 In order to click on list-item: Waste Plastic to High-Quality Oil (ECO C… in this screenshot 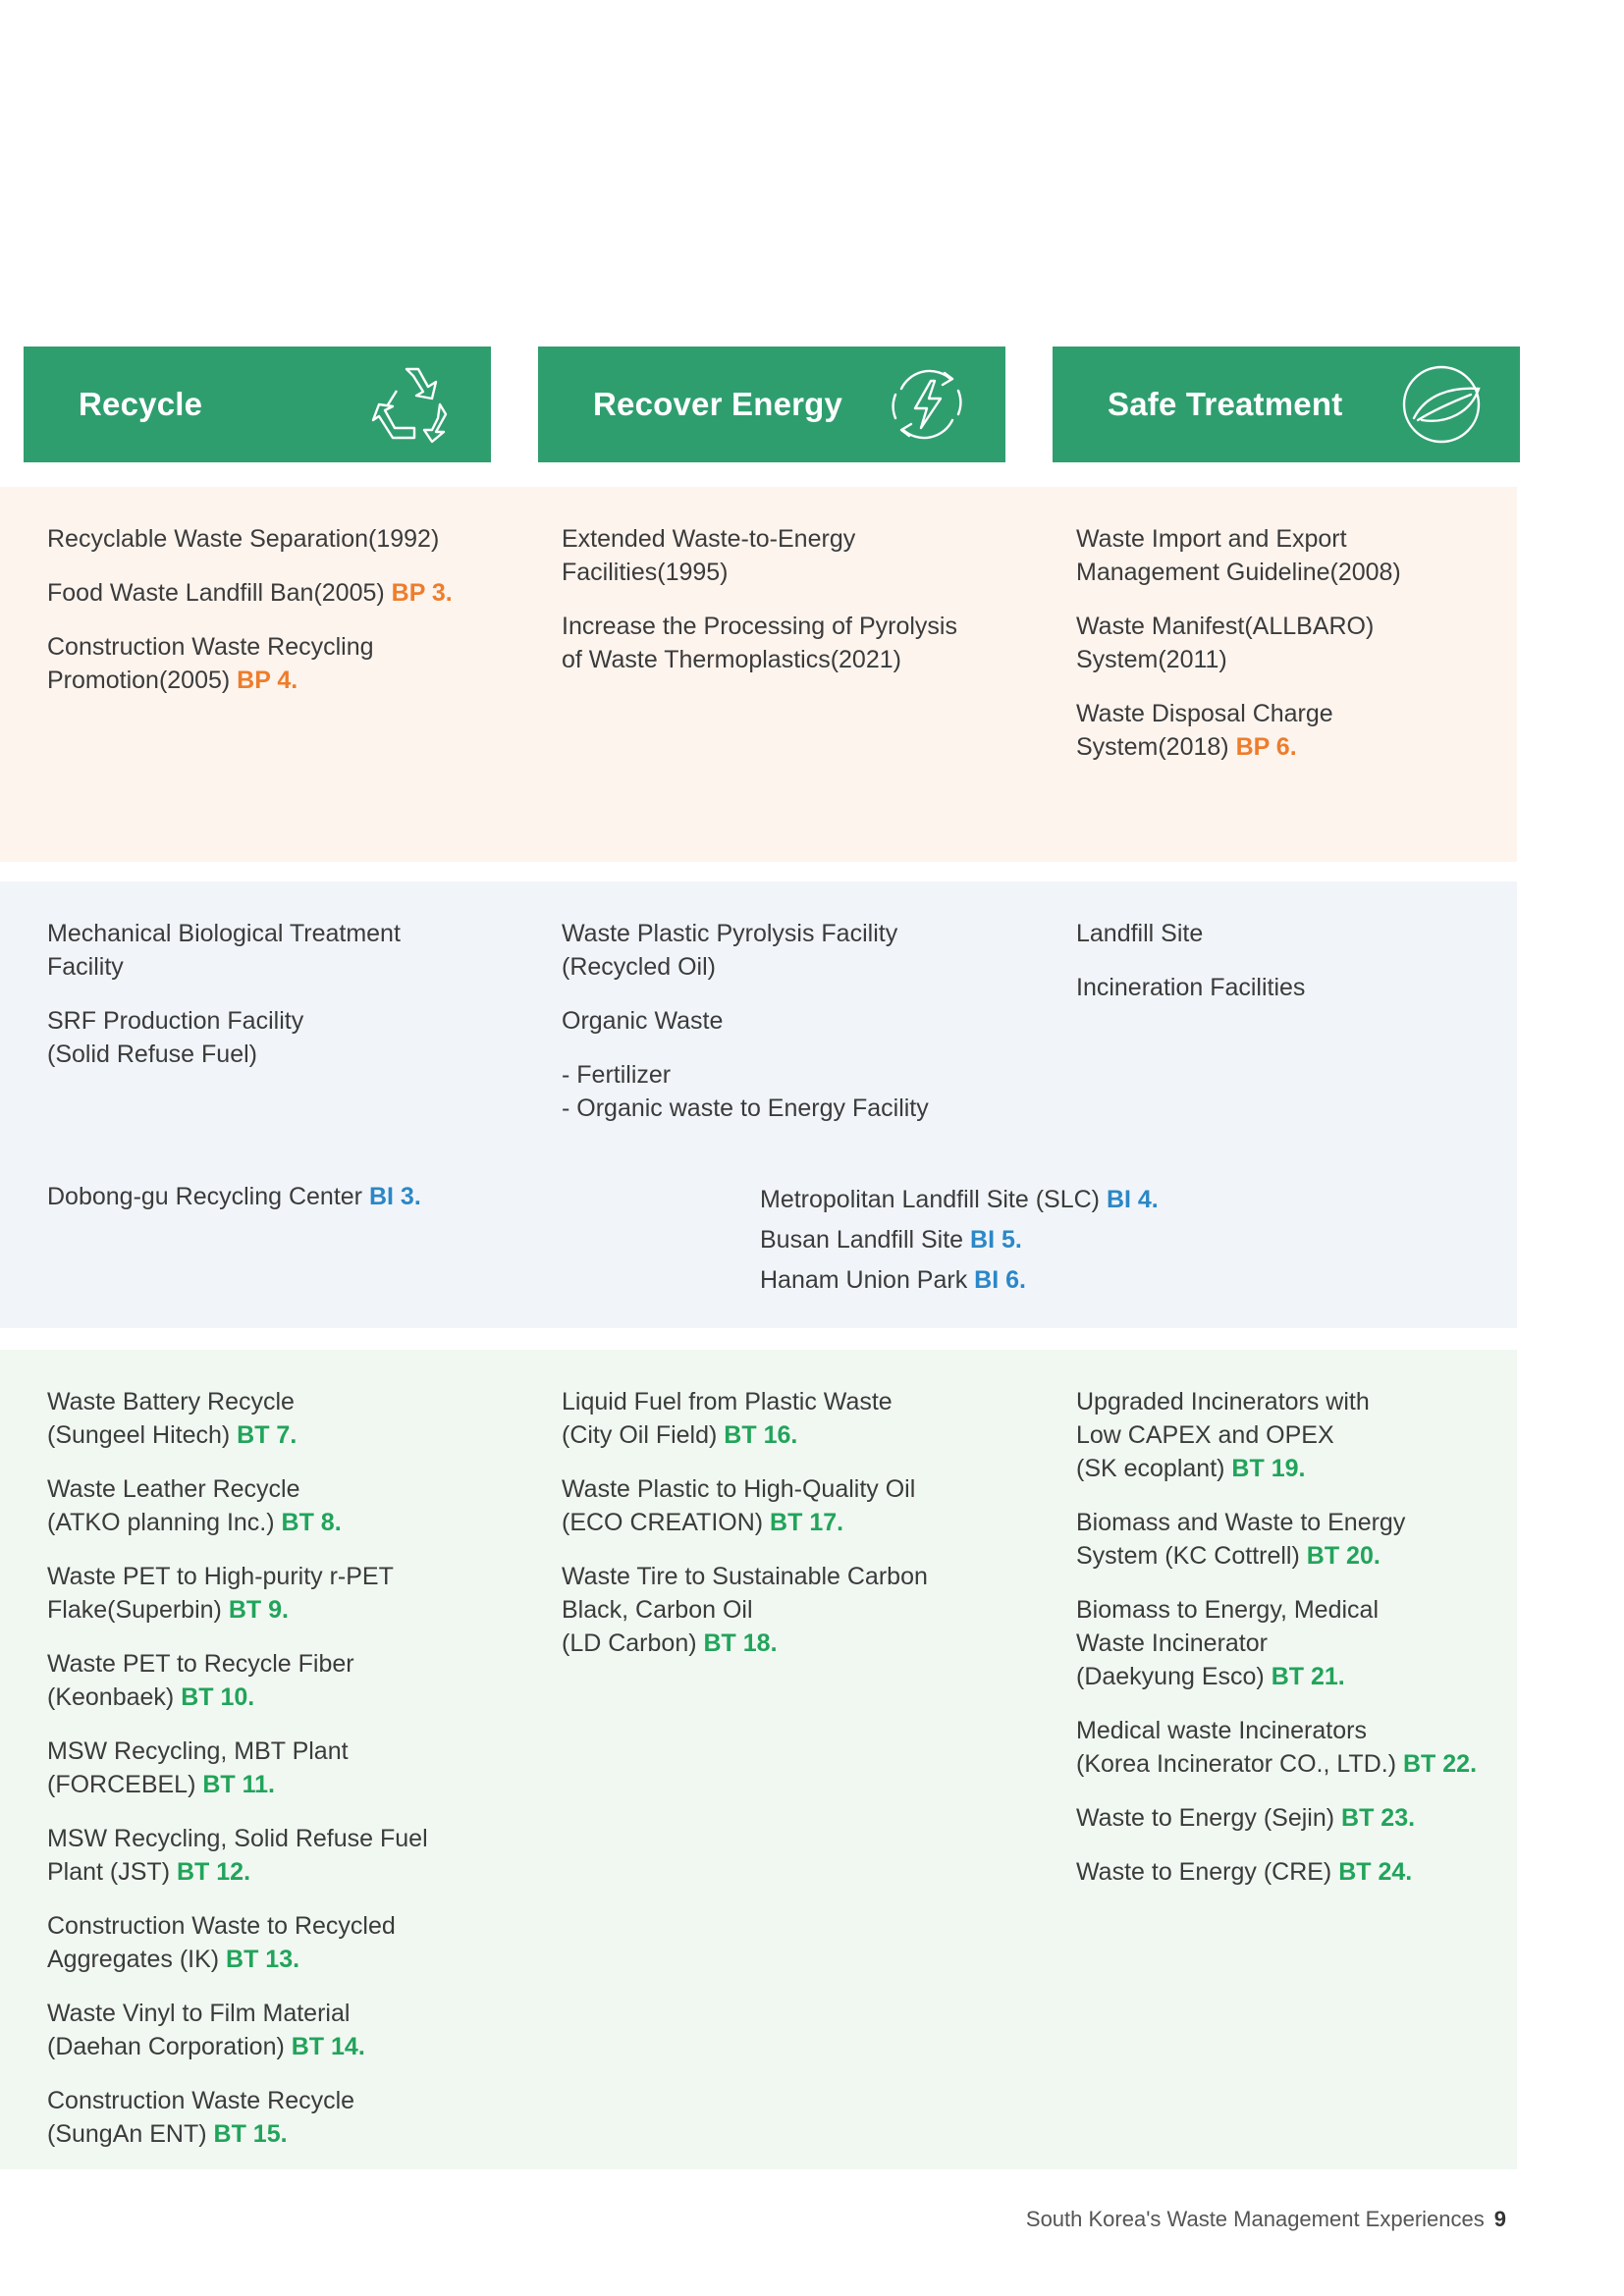, I will do `click(739, 1505)`.